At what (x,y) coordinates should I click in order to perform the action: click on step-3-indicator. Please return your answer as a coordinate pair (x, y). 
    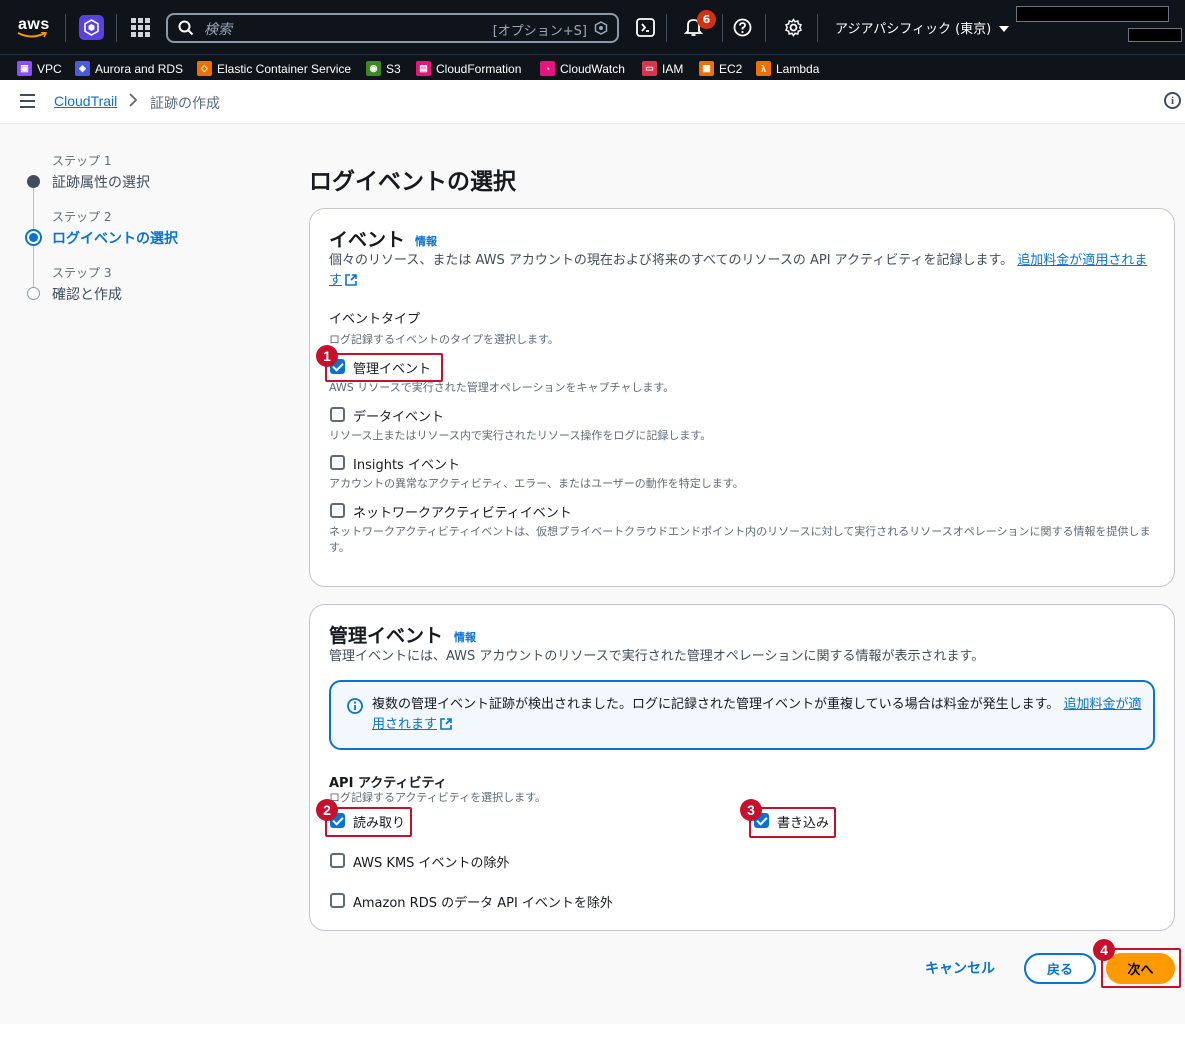
    Looking at the image, I should click on (33, 293).